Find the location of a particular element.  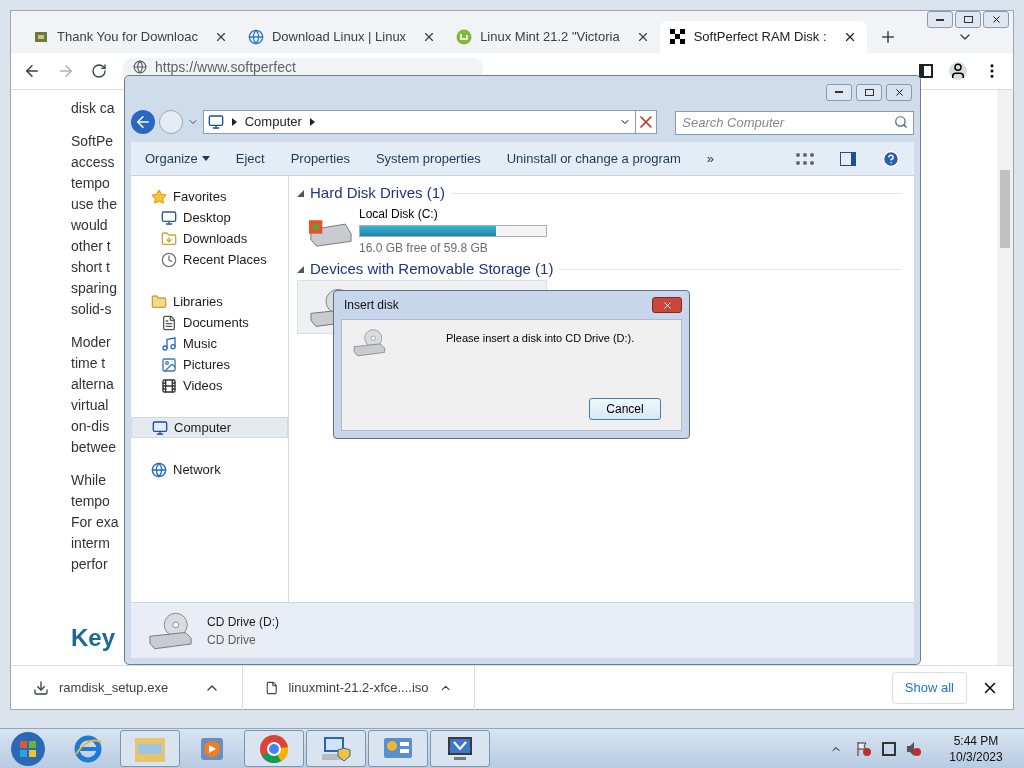

drive-item: Local Disk (C:) 16.0 GB free of 59.8 GB is located at coordinates (422, 231).